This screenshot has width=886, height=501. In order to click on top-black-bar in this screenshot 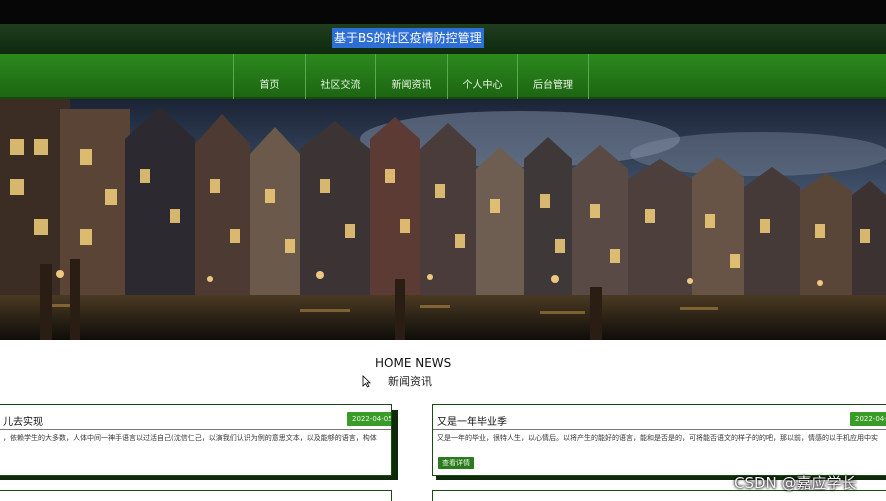, I will do `click(443, 12)`.